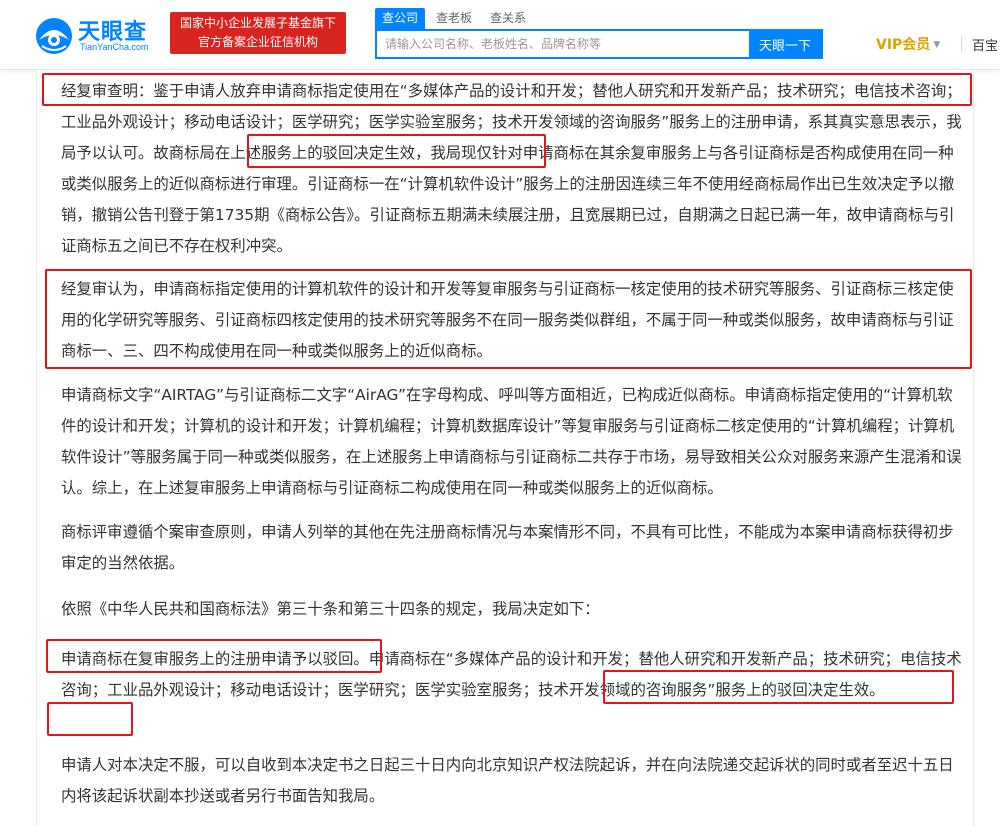 This screenshot has width=1000, height=826. I want to click on tab-boss: 查老板, so click(454, 18).